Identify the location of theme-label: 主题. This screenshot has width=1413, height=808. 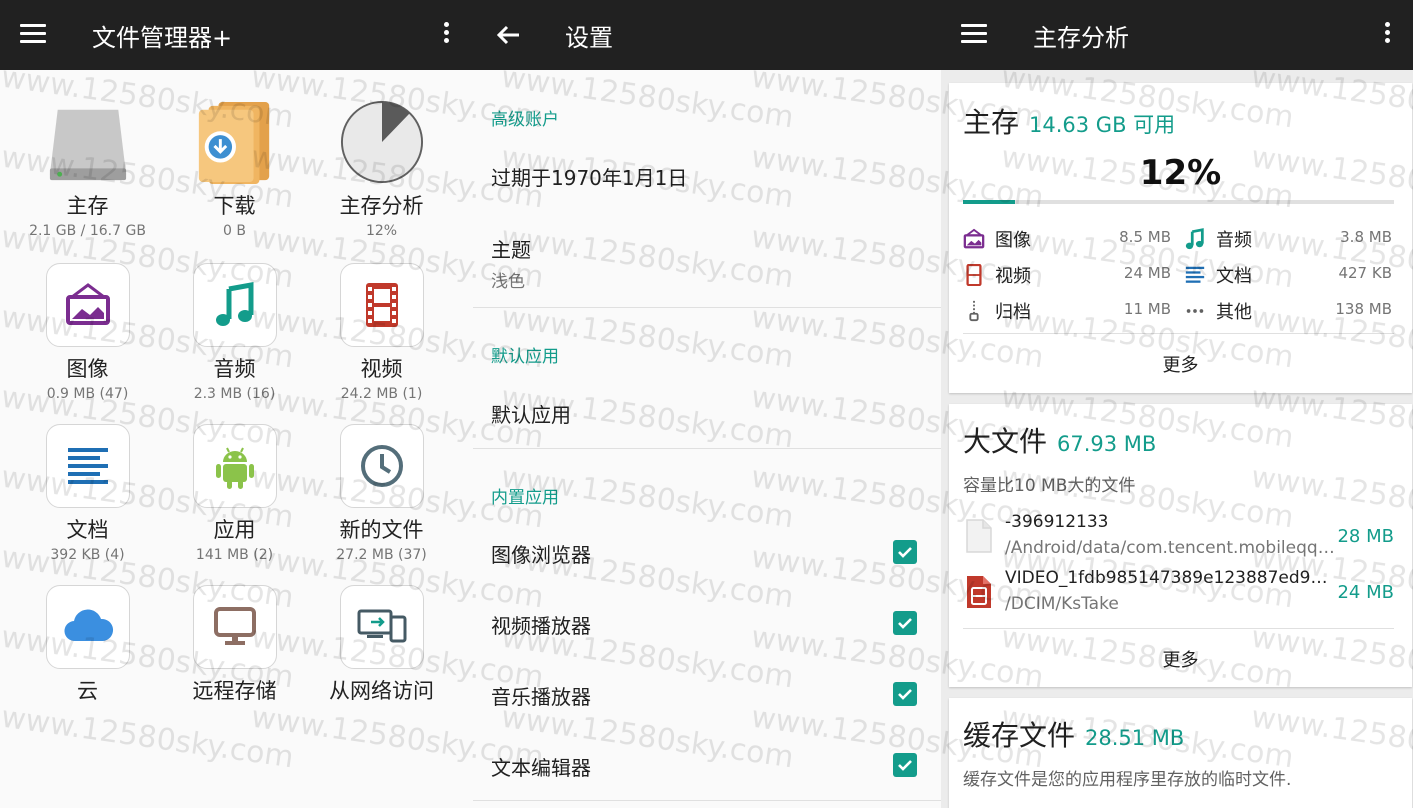
(511, 250).